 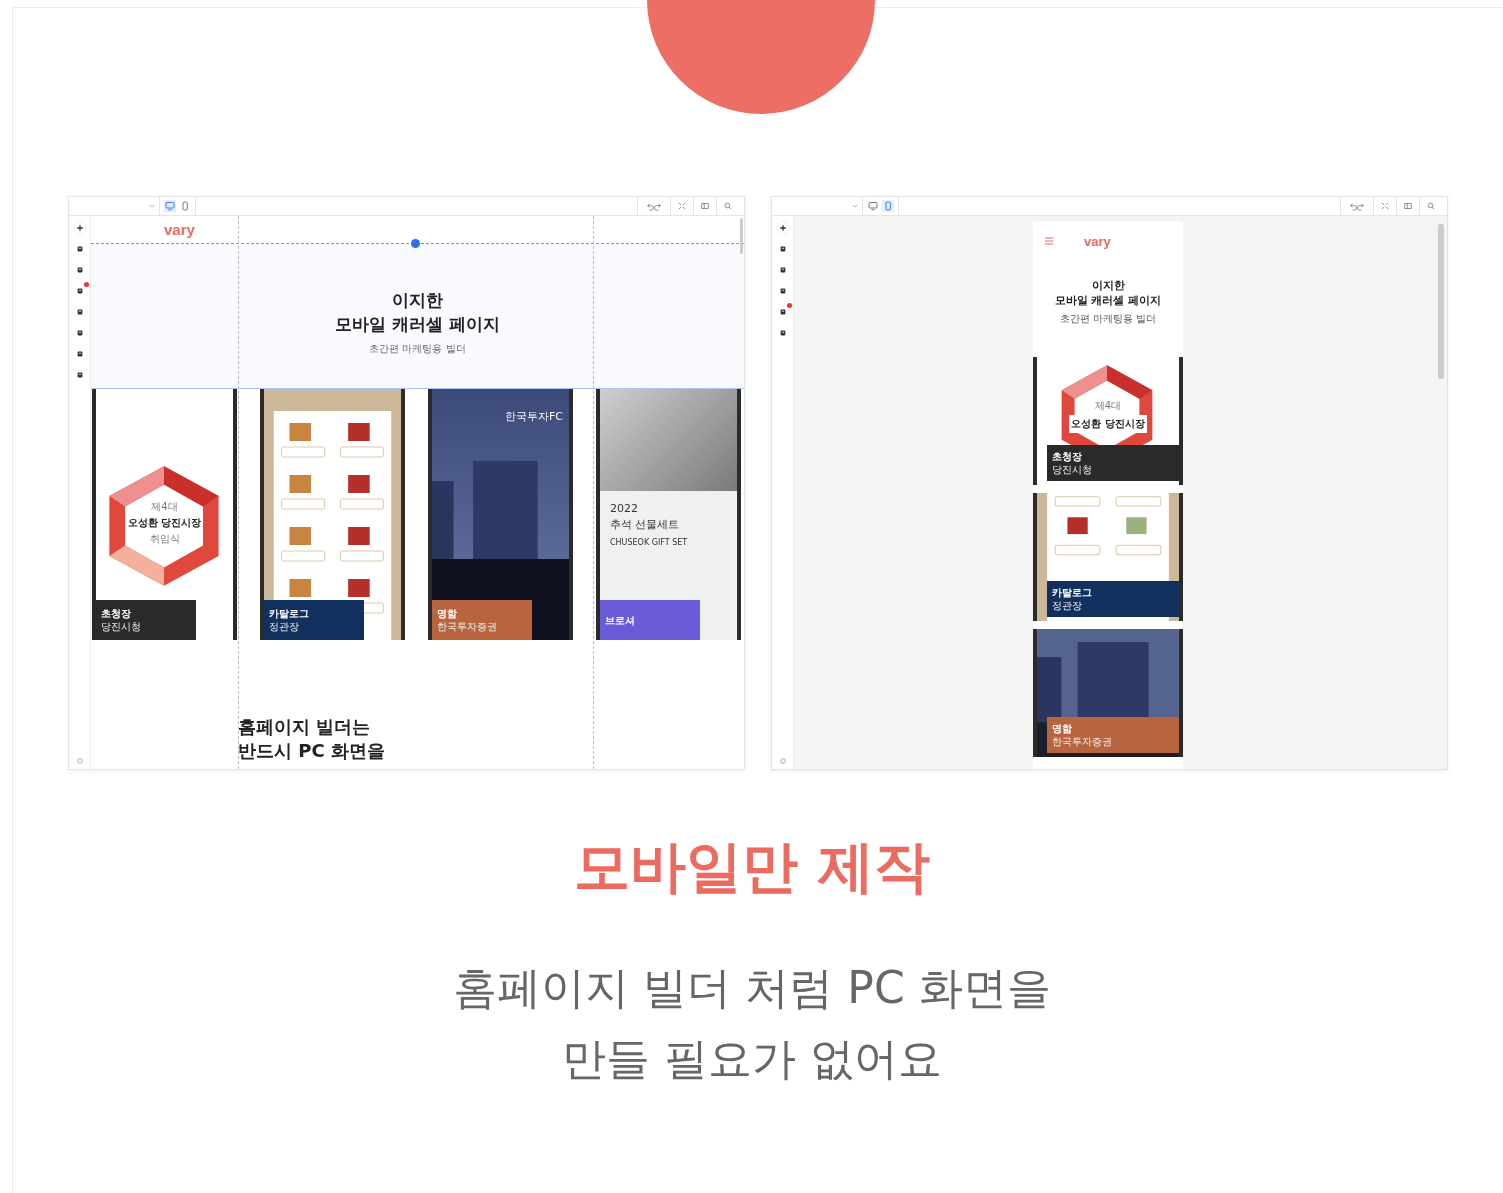 What do you see at coordinates (305, 727) in the screenshot?
I see `section-heading: 홈페이지 빌더는` at bounding box center [305, 727].